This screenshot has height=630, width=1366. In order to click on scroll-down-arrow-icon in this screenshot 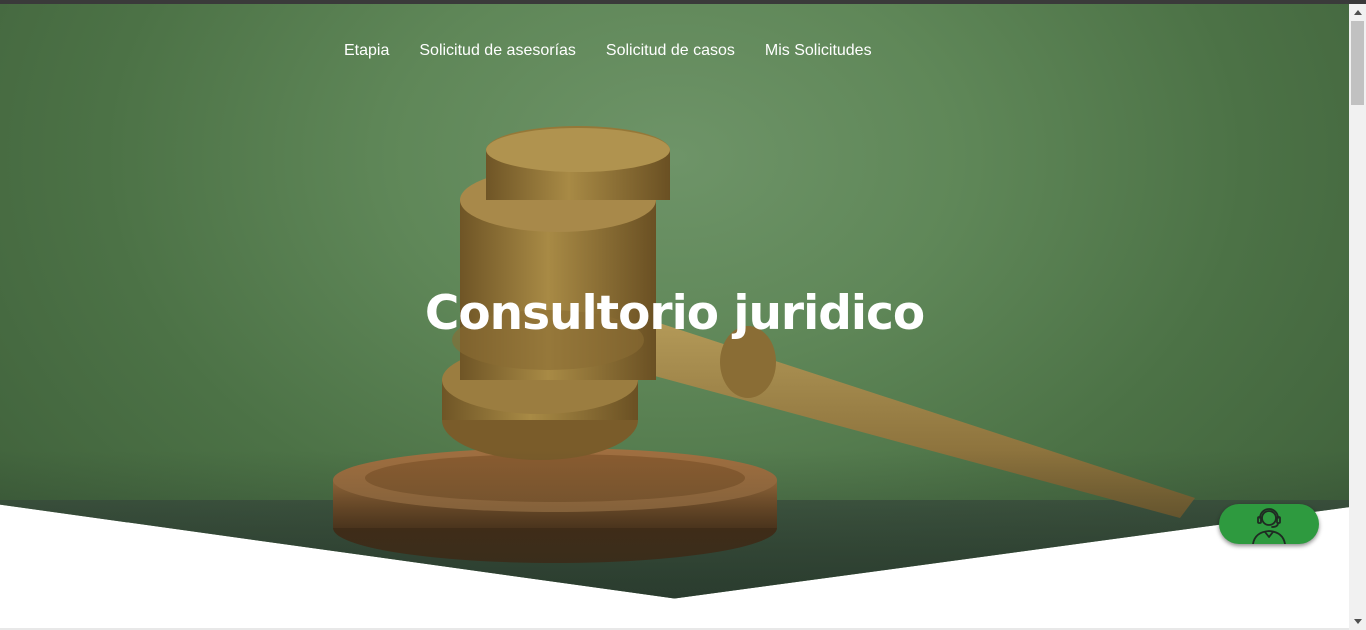, I will do `click(1357, 621)`.